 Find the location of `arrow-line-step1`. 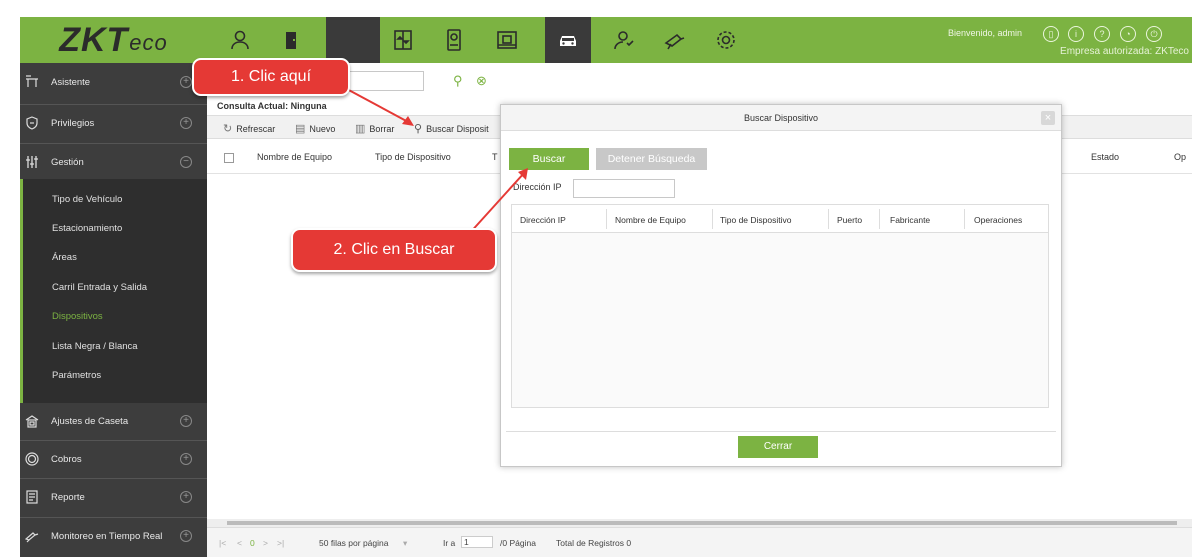

arrow-line-step1 is located at coordinates (377, 105).